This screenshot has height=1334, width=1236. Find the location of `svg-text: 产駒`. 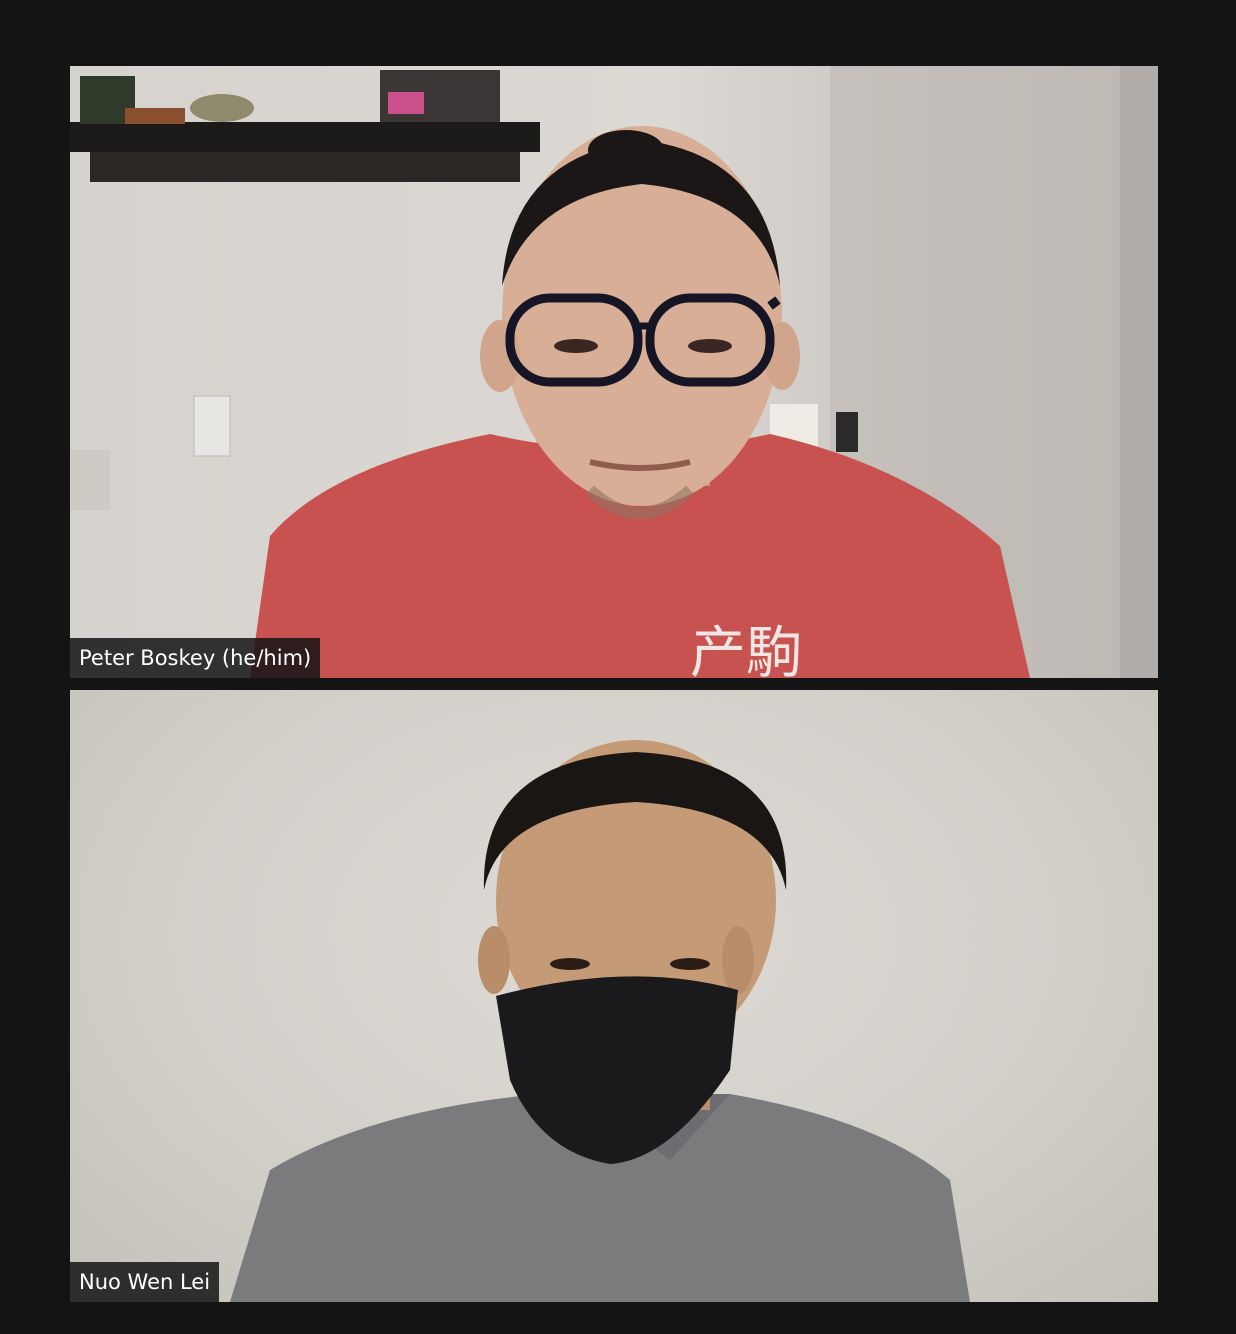

svg-text: 产駒 is located at coordinates (746, 649).